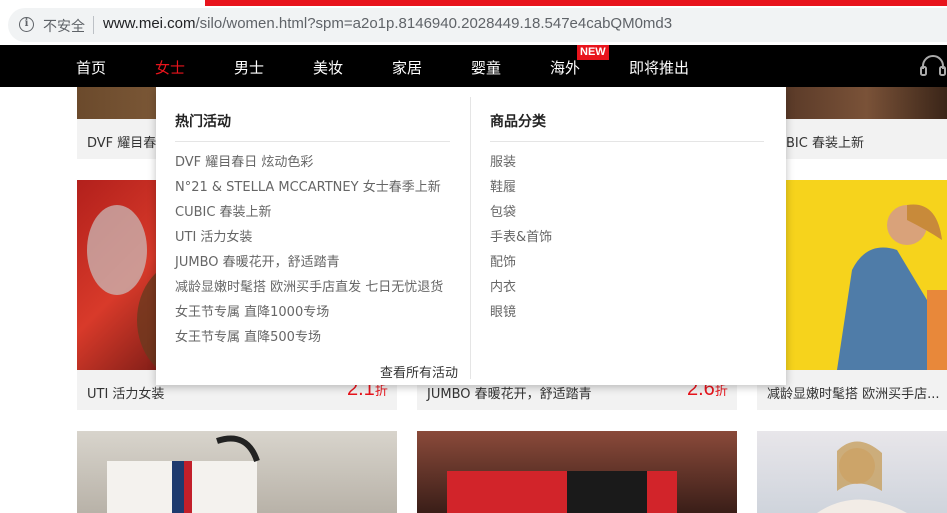 This screenshot has height=513, width=947. I want to click on hot-item: 女王节专属 直降1000专场, so click(252, 310).